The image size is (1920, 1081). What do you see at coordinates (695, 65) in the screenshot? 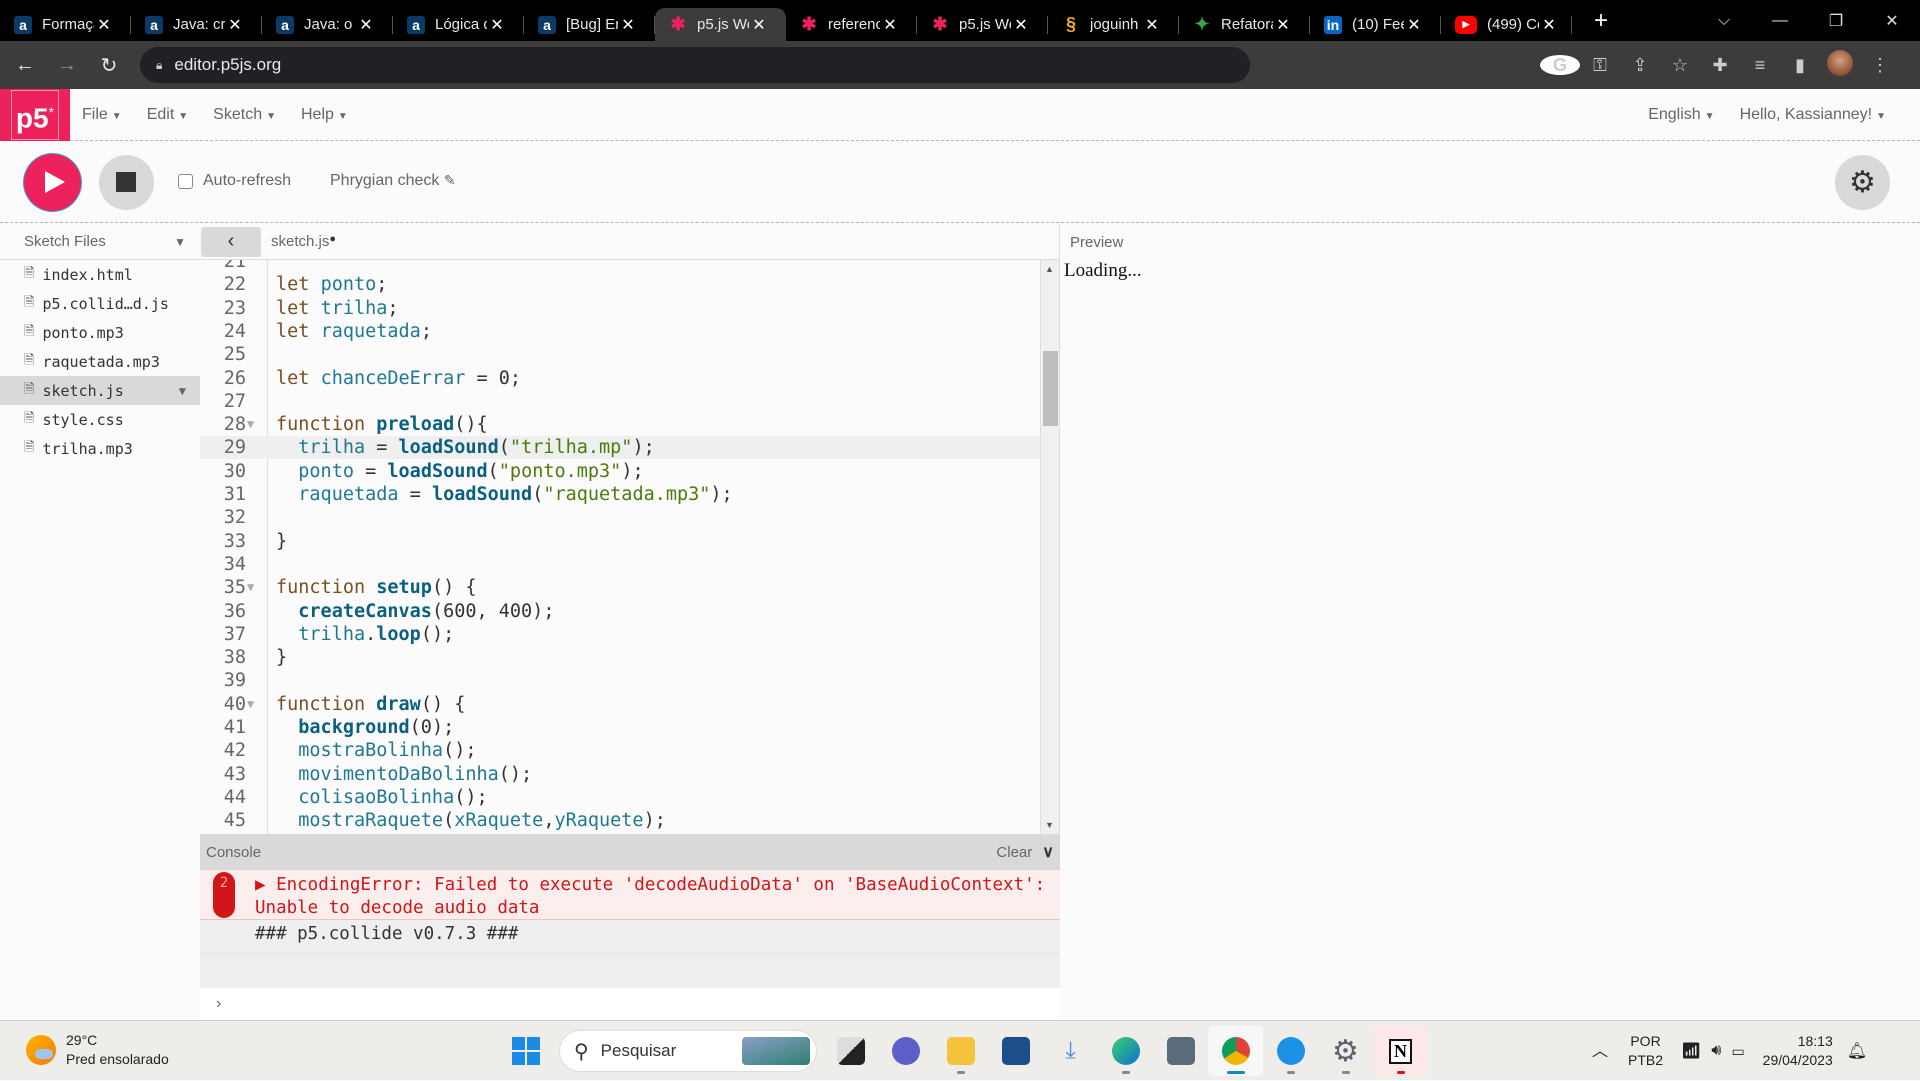
I see `url-input: 🔒︎ editor.p5js.org` at bounding box center [695, 65].